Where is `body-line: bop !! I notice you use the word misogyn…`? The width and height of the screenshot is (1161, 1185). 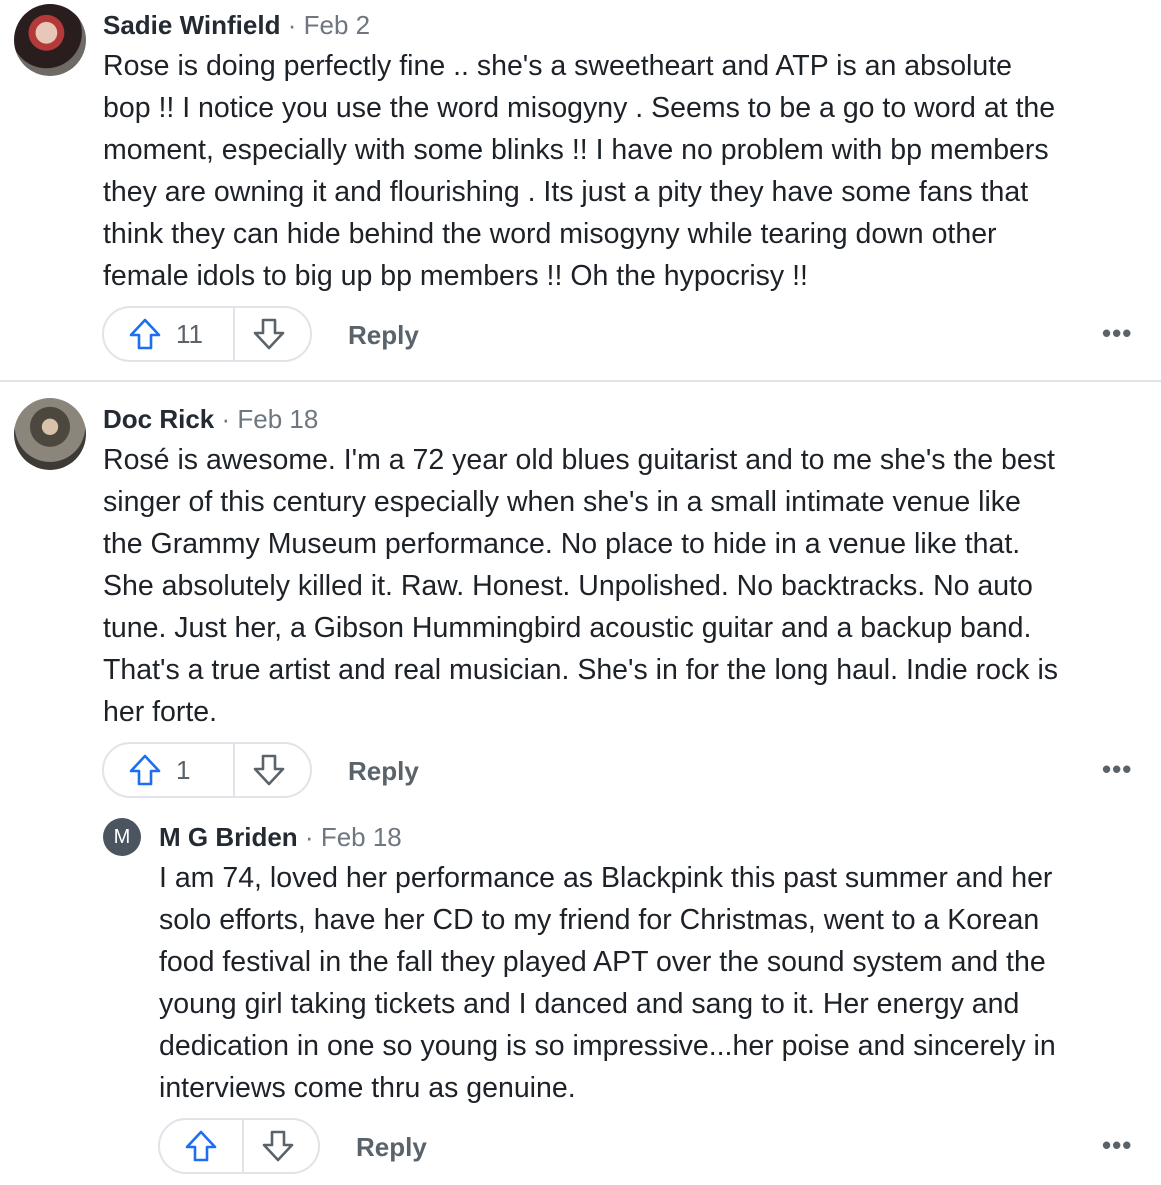 body-line: bop !! I notice you use the word misogyn… is located at coordinates (579, 108).